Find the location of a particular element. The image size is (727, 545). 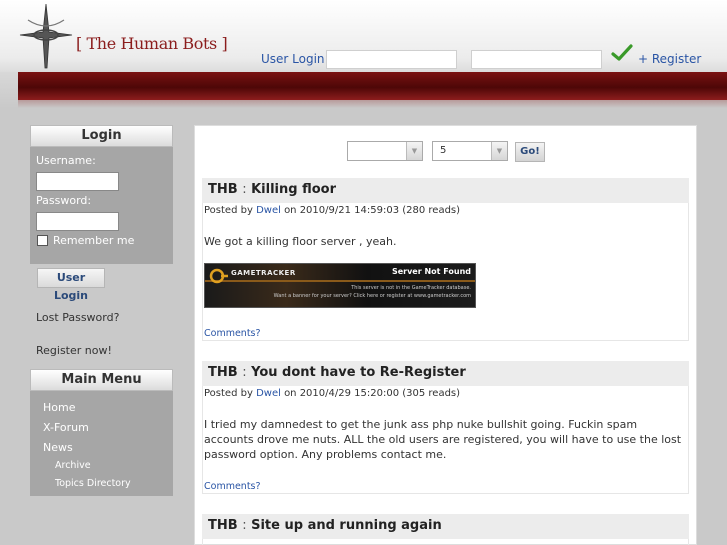

story-date-reads: on 2010/4/29 15:20:00 (305 reads) is located at coordinates (372, 393).